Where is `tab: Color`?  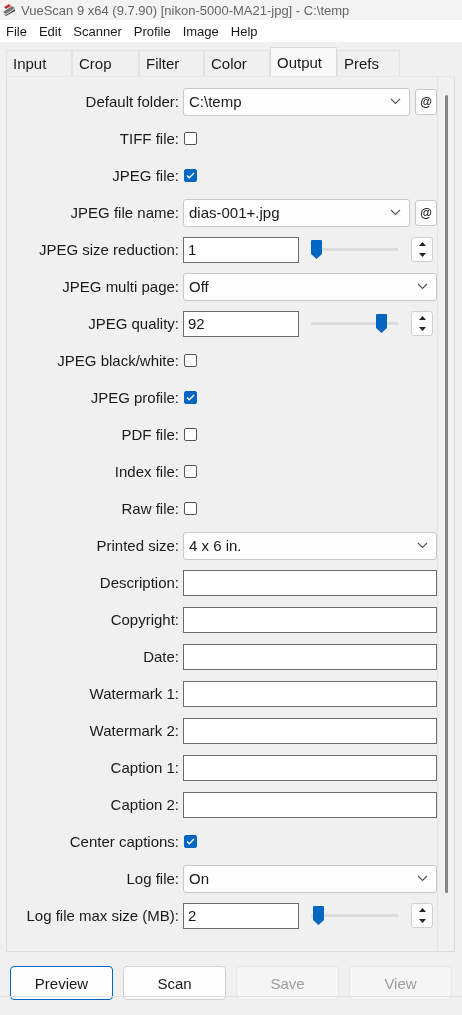 tab: Color is located at coordinates (237, 63).